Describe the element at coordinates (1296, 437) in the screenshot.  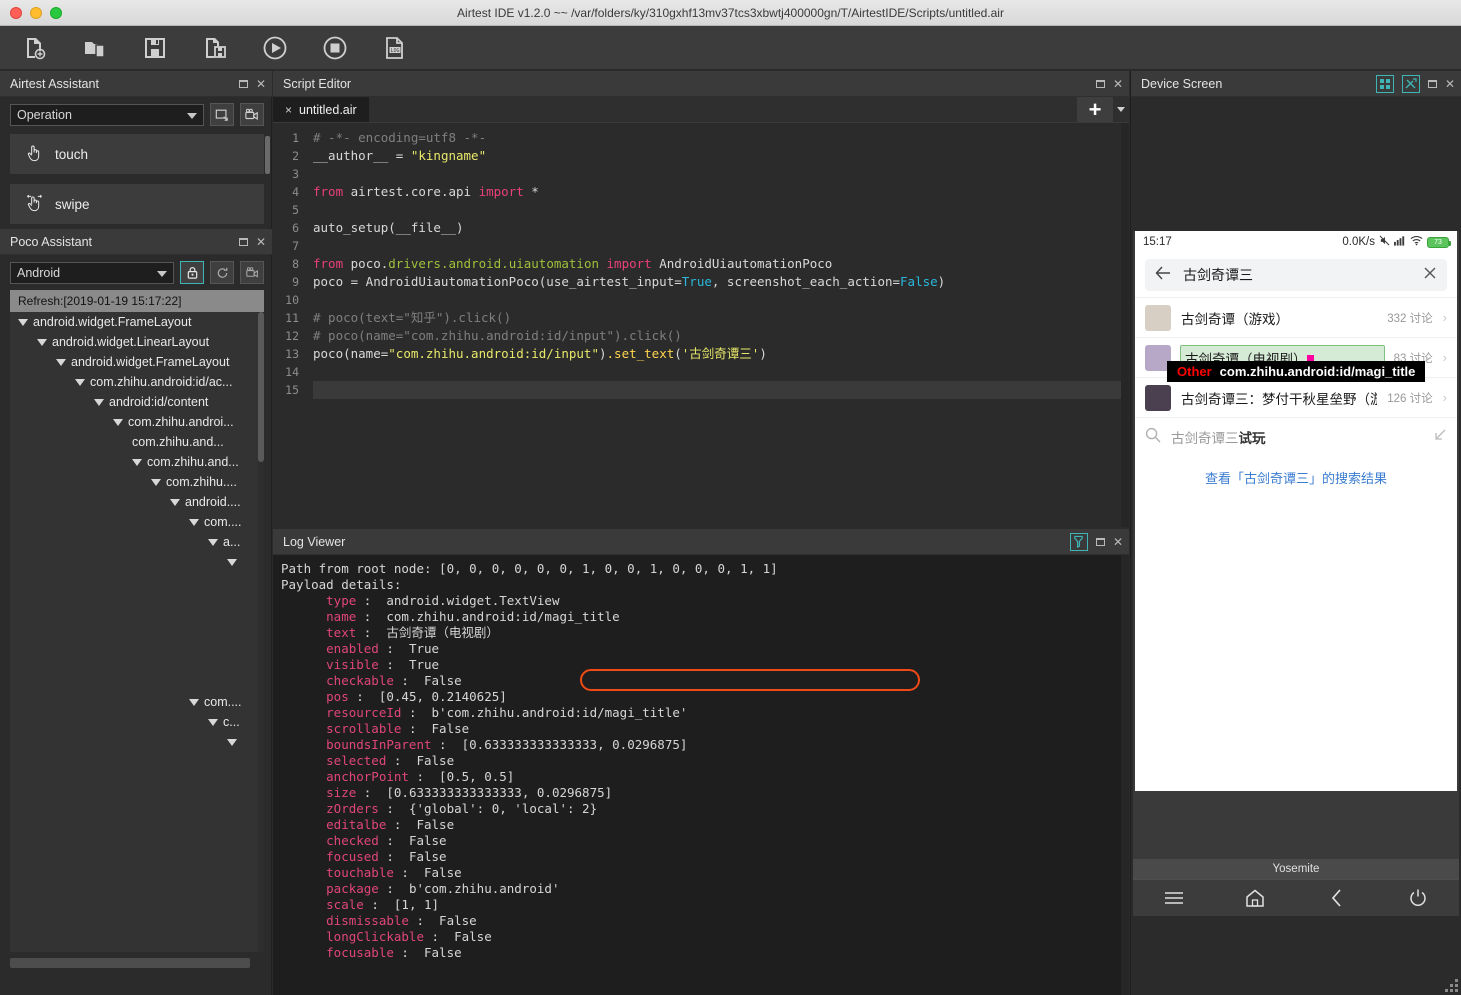
I see `search-suggestion-row: 古剑奇谭三试玩` at that location.